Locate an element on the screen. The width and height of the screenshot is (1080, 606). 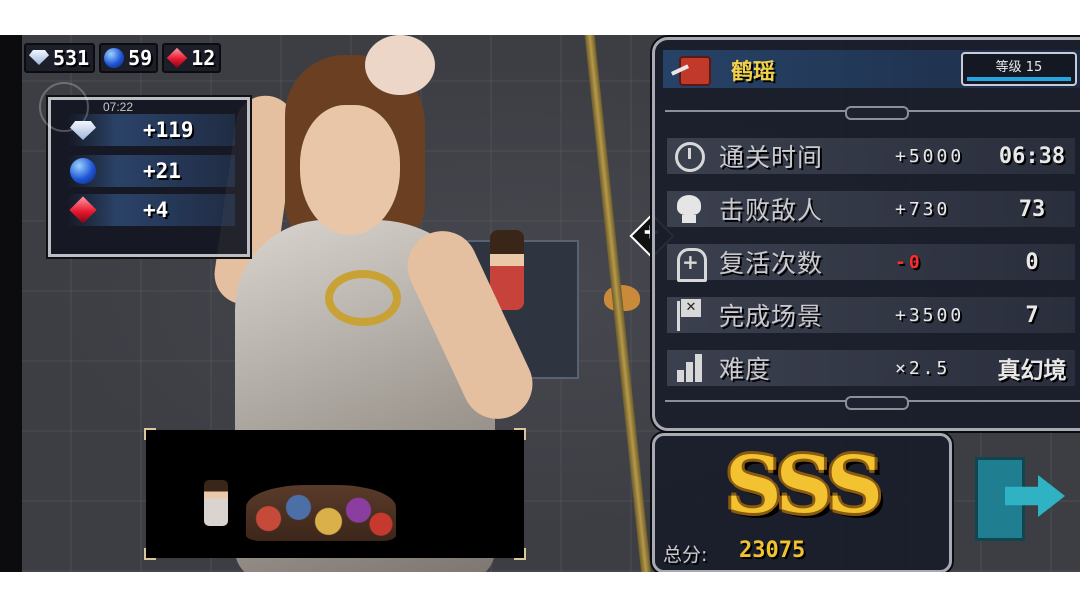
stat-row-difficulty: 难度 ×2.5 真幻境 is located at coordinates (871, 368).